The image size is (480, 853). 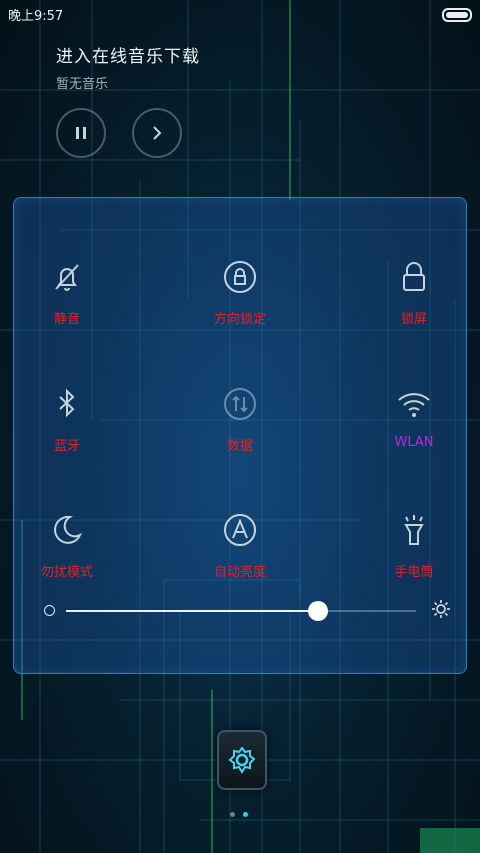 I want to click on tile-lock-screen: 锁屏, so click(x=414, y=303).